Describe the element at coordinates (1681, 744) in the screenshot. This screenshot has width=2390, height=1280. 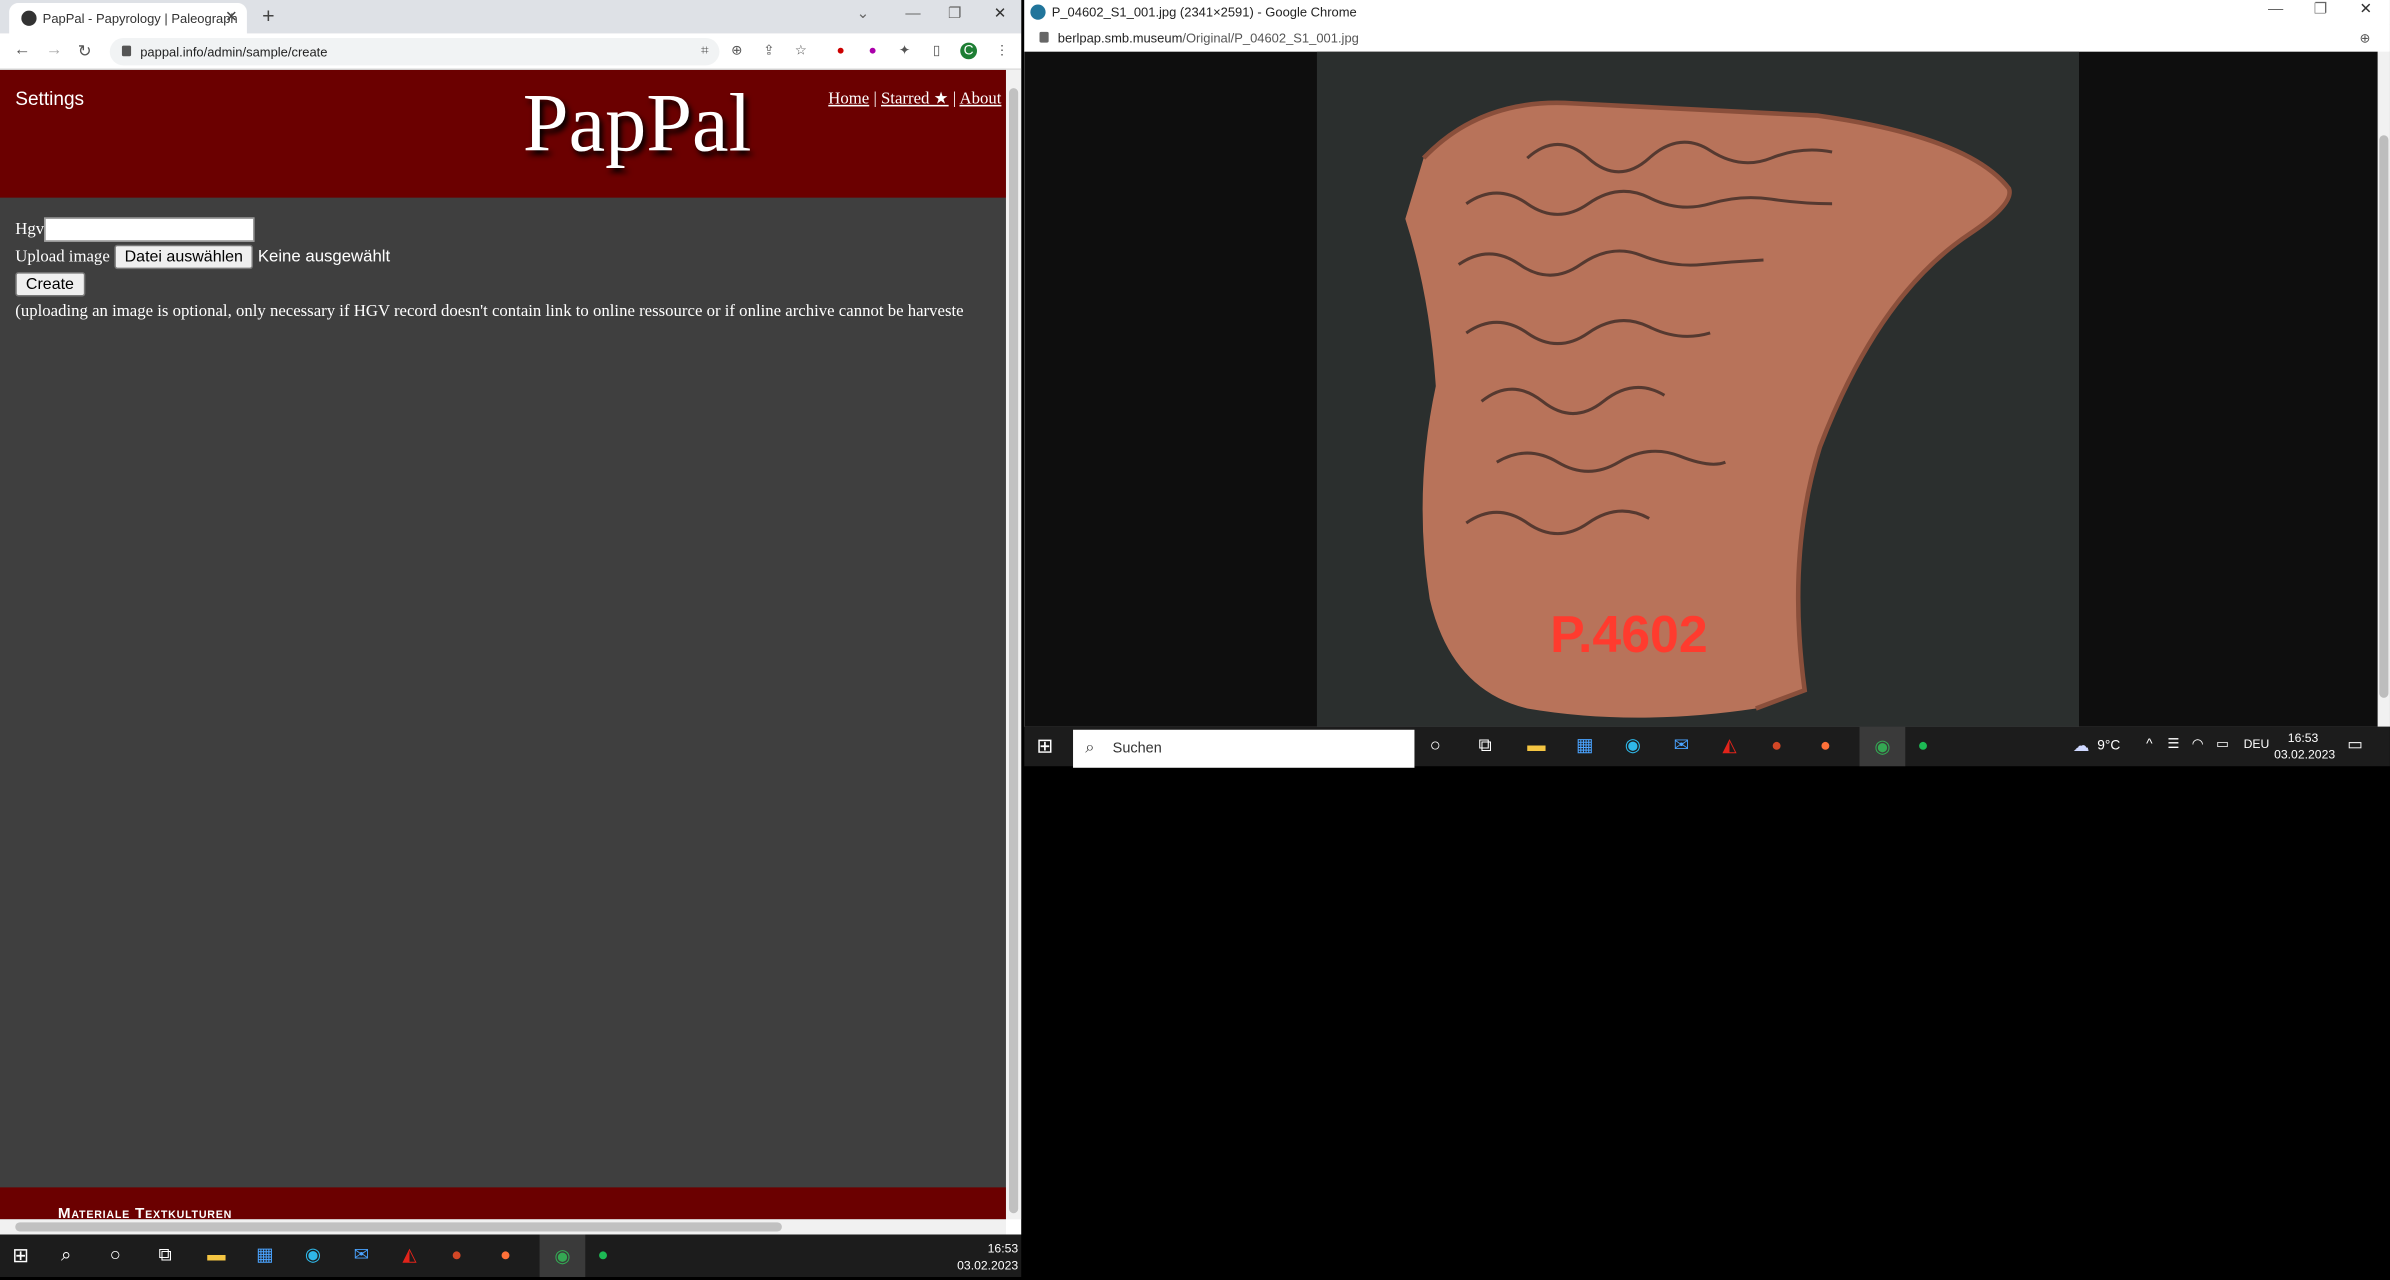
I see `right-mail-icon: ✉` at that location.